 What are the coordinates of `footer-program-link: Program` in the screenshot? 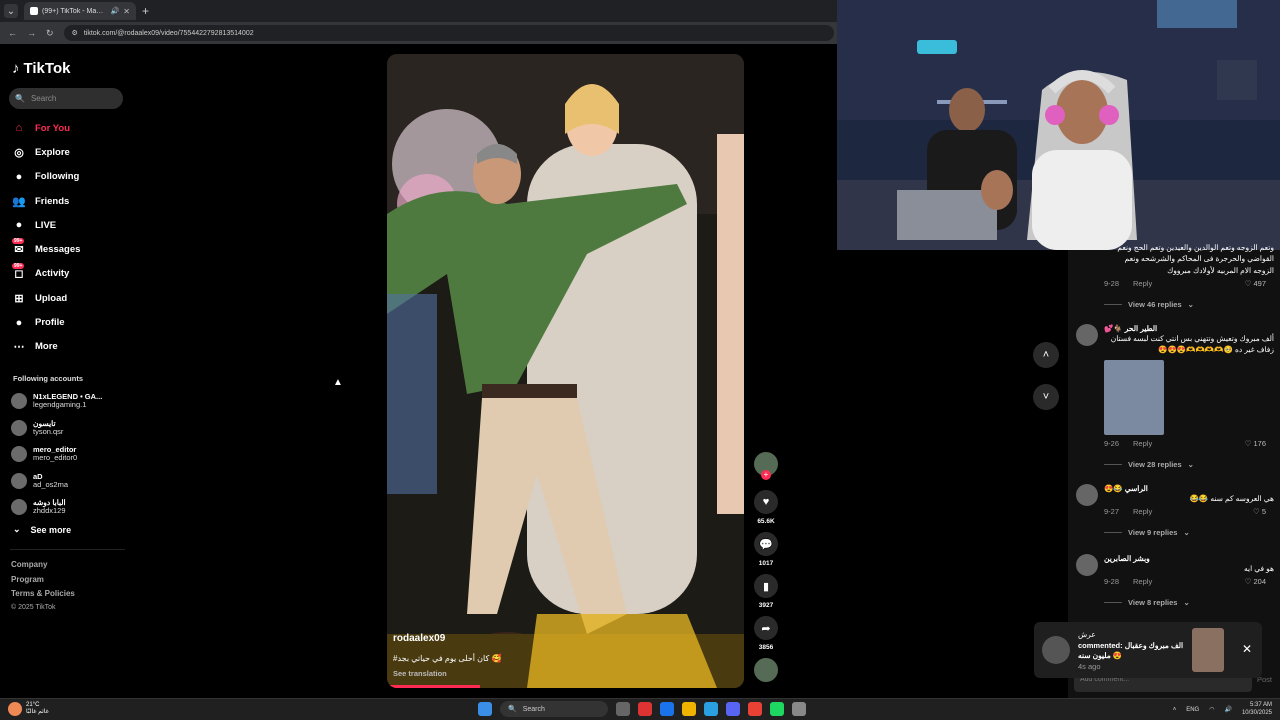 It's located at (43, 582).